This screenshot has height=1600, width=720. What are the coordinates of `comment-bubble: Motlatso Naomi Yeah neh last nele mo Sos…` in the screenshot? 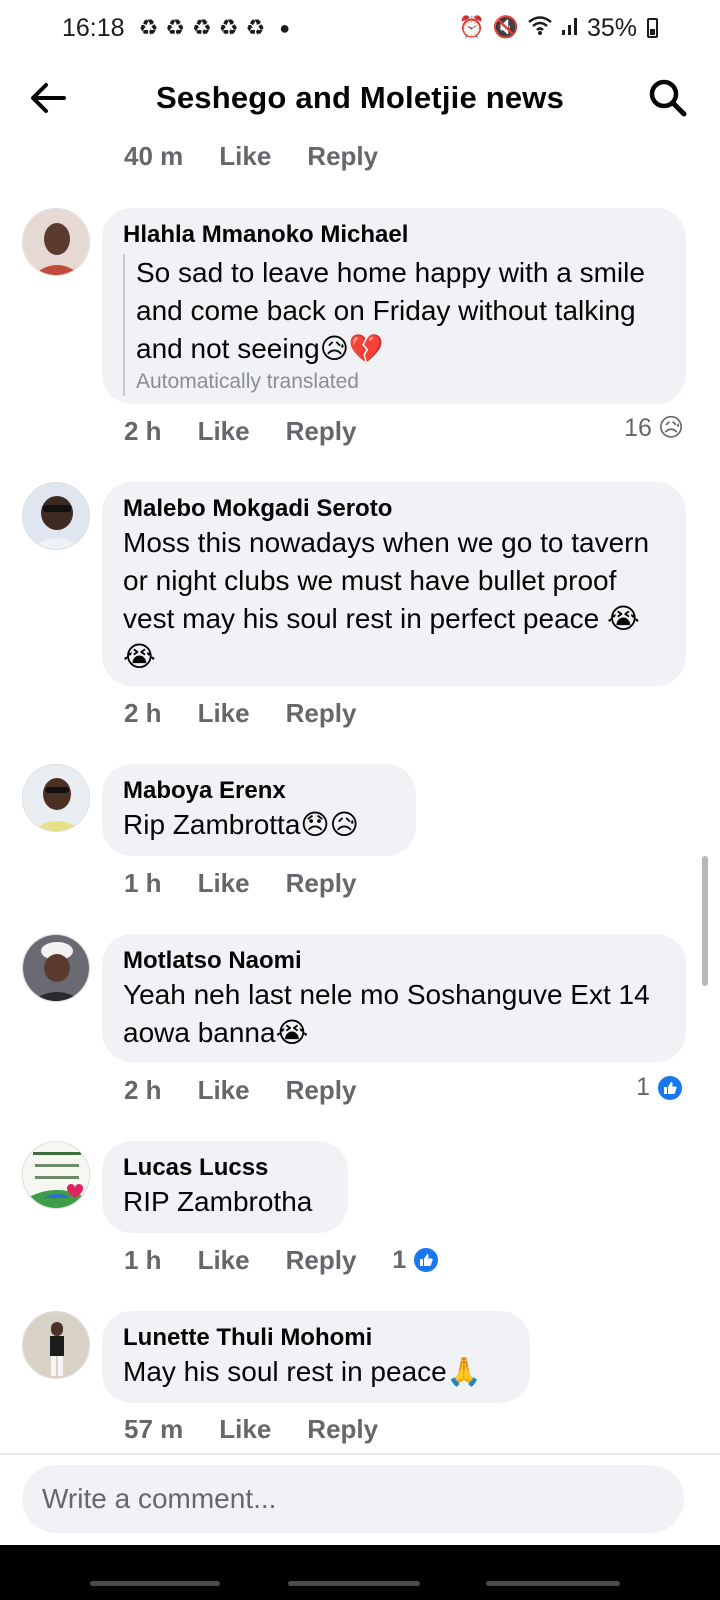 It's located at (394, 998).